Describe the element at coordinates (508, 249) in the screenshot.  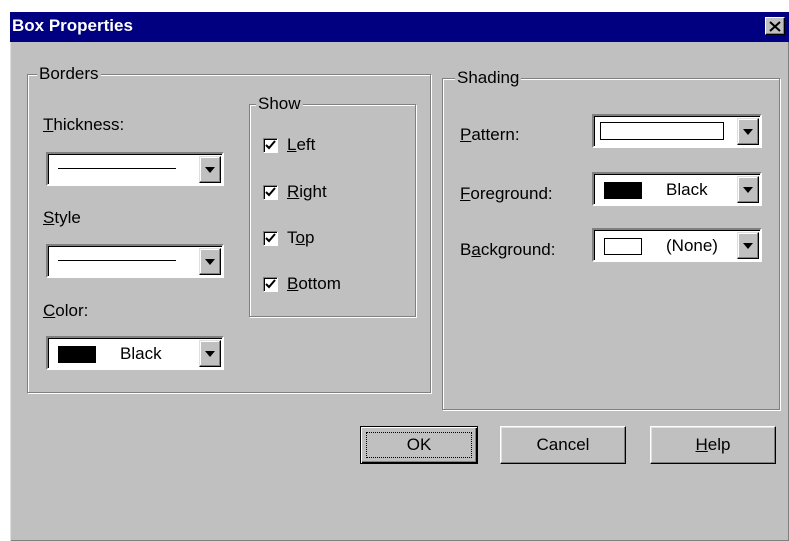
I see `background-label: Background:` at that location.